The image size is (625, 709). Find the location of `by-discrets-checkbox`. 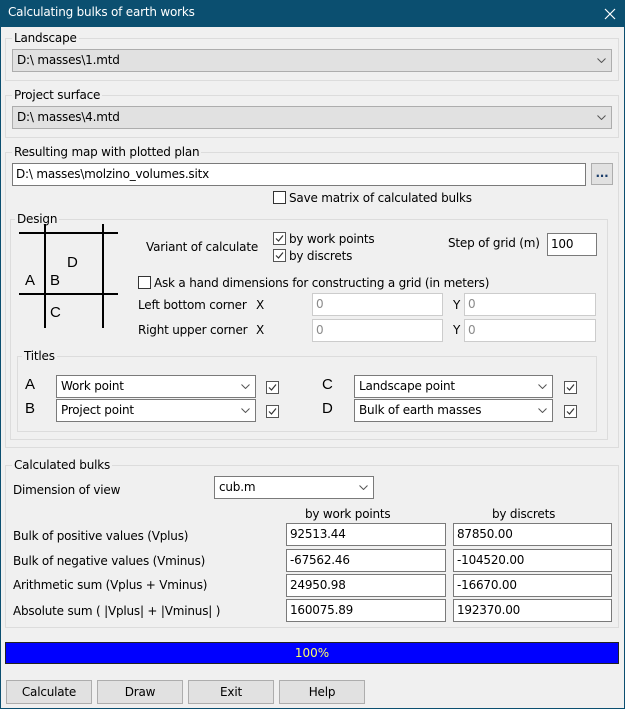

by-discrets-checkbox is located at coordinates (279, 255).